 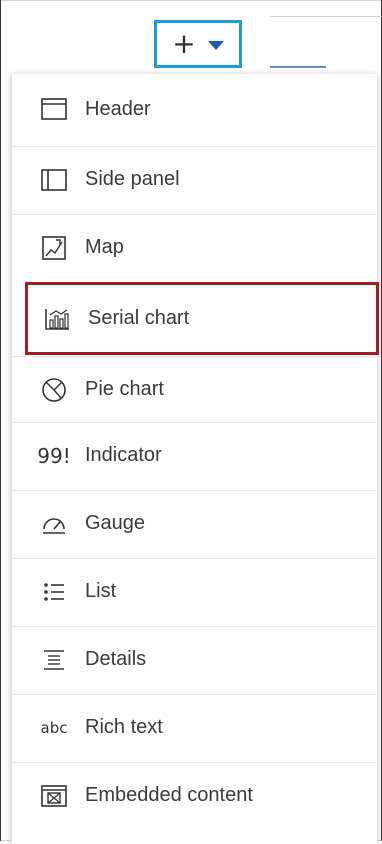 I want to click on serial-chart-icon, so click(x=57, y=319).